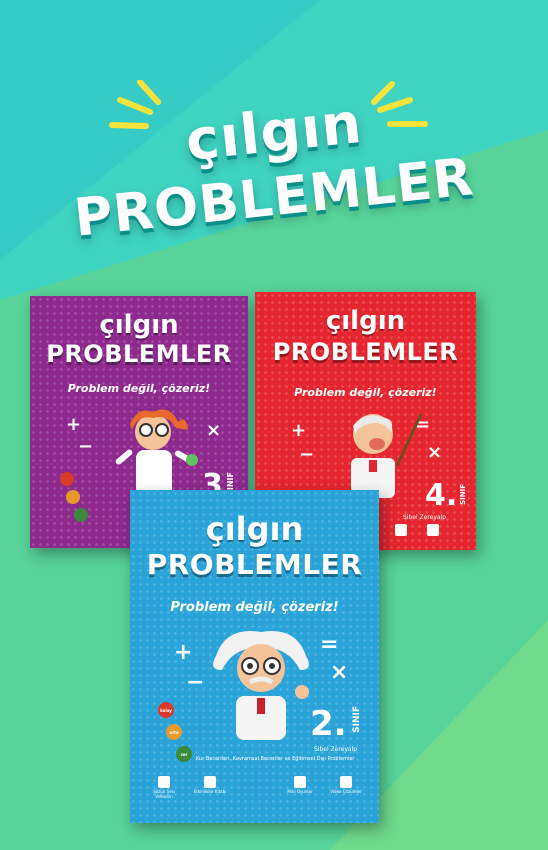 The image size is (548, 850). Describe the element at coordinates (166, 710) in the screenshot. I see `level-chip-easy: kolay` at that location.